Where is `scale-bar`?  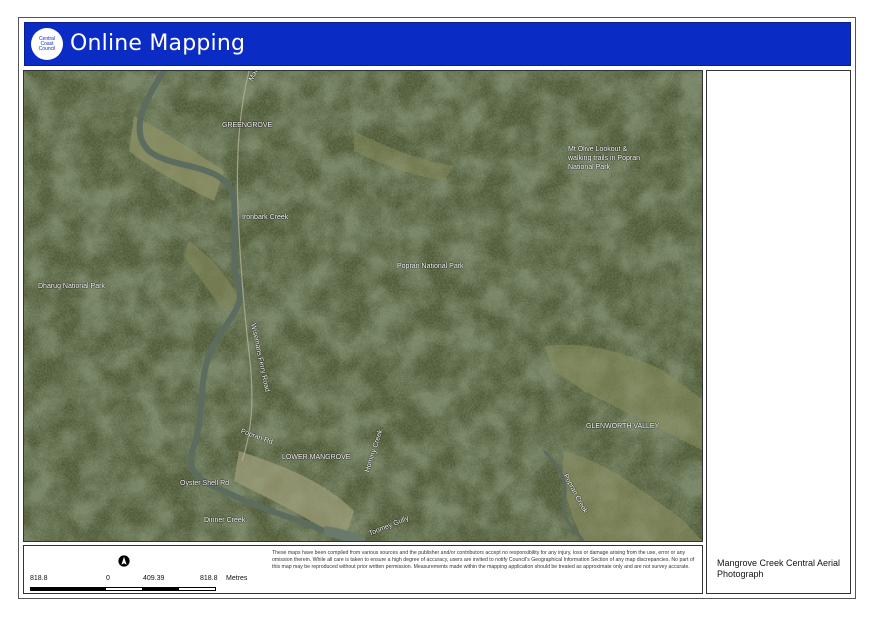 scale-bar is located at coordinates (123, 589).